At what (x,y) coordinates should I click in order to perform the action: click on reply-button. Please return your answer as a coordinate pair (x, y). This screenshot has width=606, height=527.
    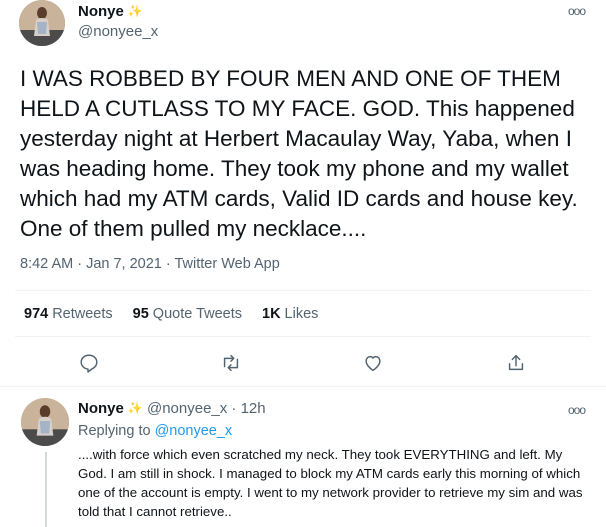
    Looking at the image, I should click on (90, 364).